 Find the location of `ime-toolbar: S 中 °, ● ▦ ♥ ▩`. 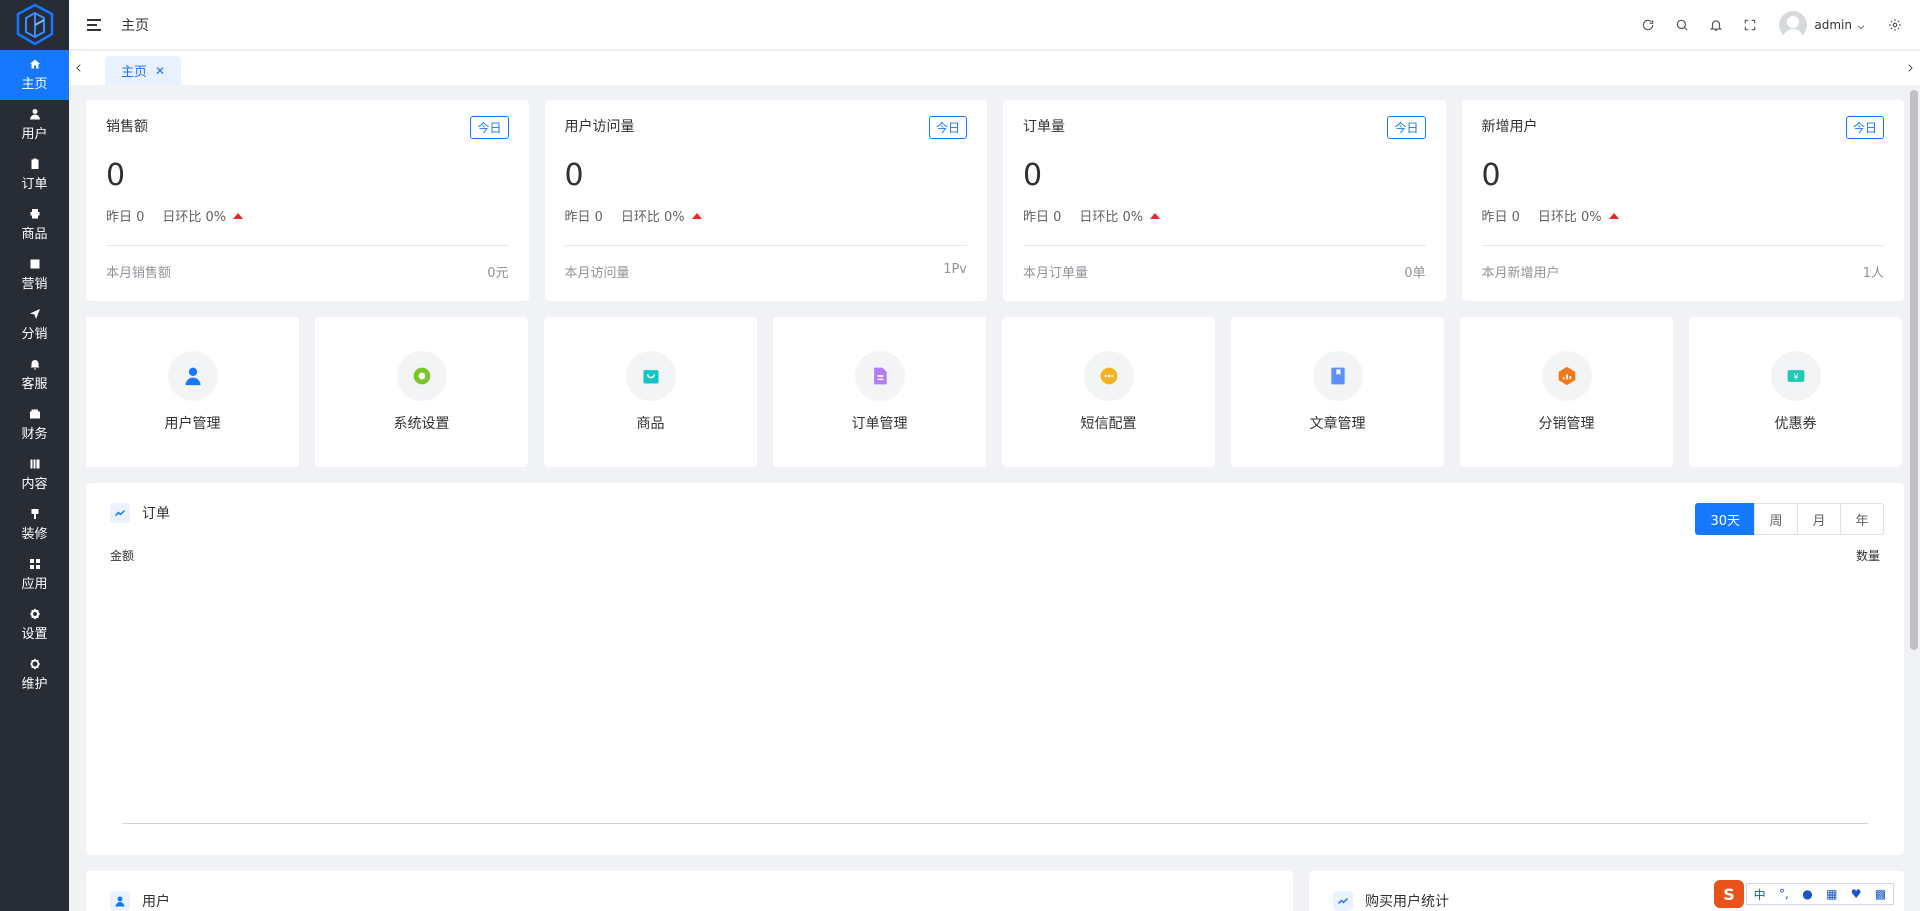

ime-toolbar: S 中 °, ● ▦ ♥ ▩ is located at coordinates (1804, 894).